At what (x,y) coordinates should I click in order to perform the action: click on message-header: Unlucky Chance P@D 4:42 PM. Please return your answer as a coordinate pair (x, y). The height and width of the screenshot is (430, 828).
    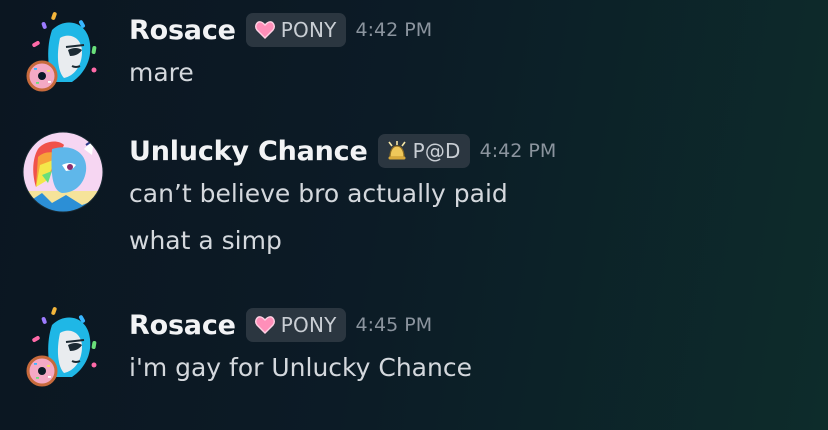
    Looking at the image, I should click on (342, 151).